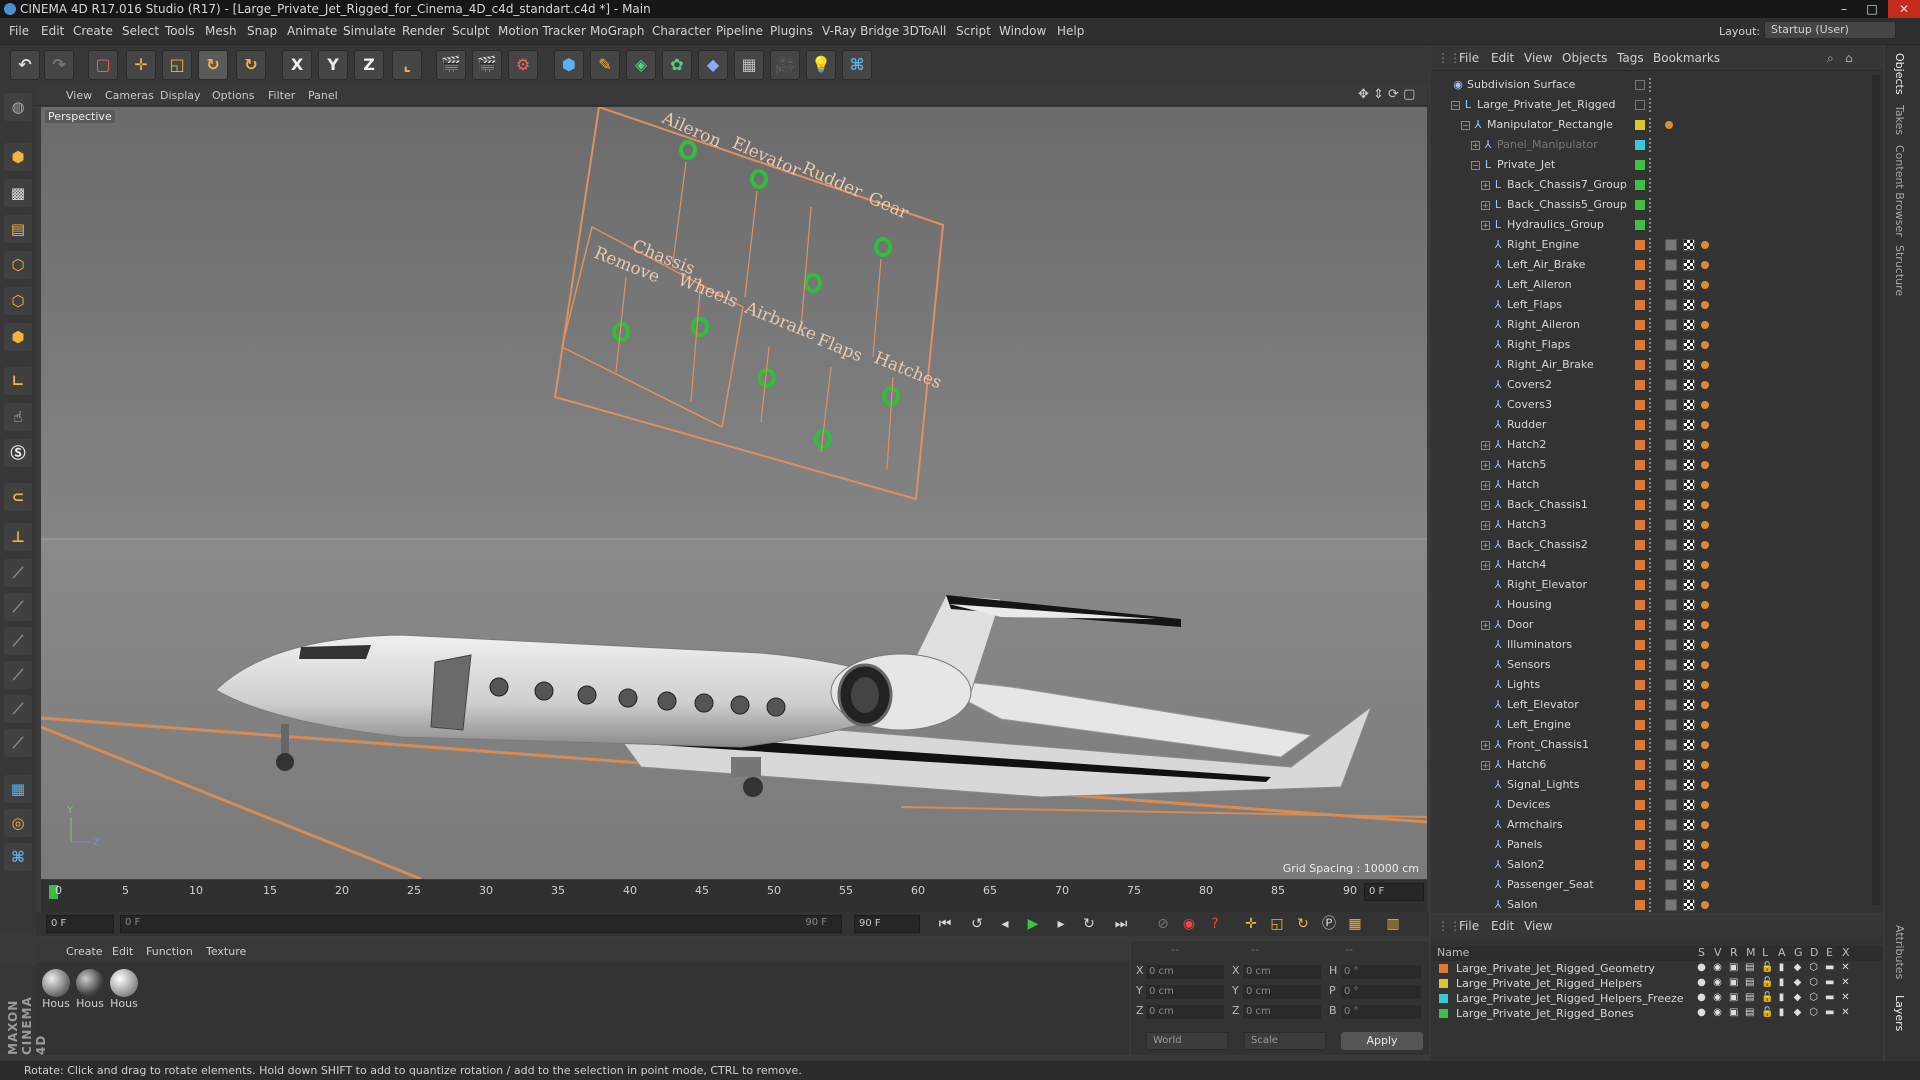 The width and height of the screenshot is (1920, 1080). Describe the element at coordinates (1215, 924) in the screenshot. I see `keyframe-selection-icon: ?` at that location.